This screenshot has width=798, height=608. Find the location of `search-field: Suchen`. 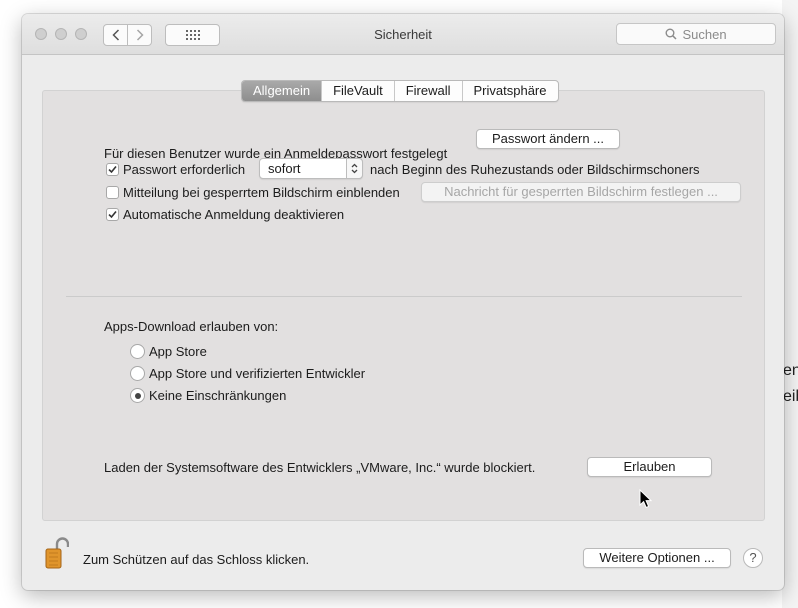

search-field: Suchen is located at coordinates (696, 34).